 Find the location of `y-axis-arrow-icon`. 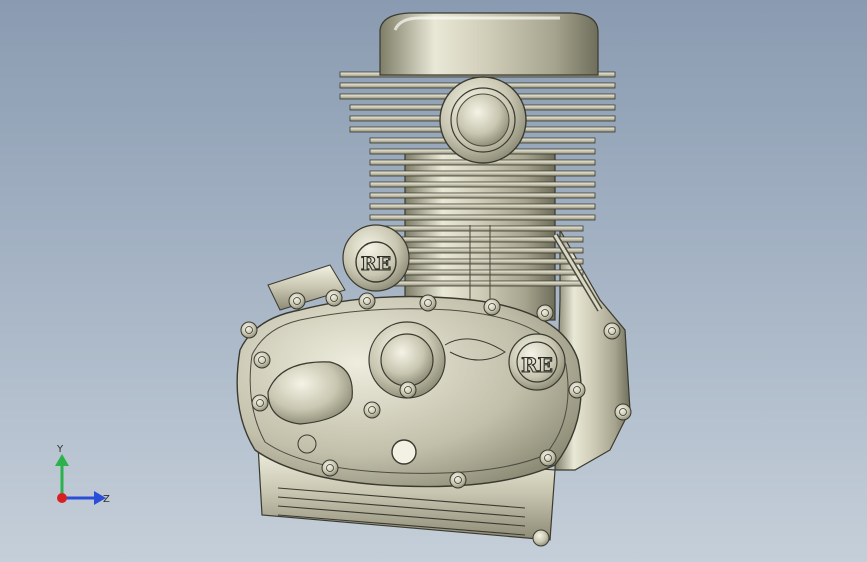

y-axis-arrow-icon is located at coordinates (62, 460).